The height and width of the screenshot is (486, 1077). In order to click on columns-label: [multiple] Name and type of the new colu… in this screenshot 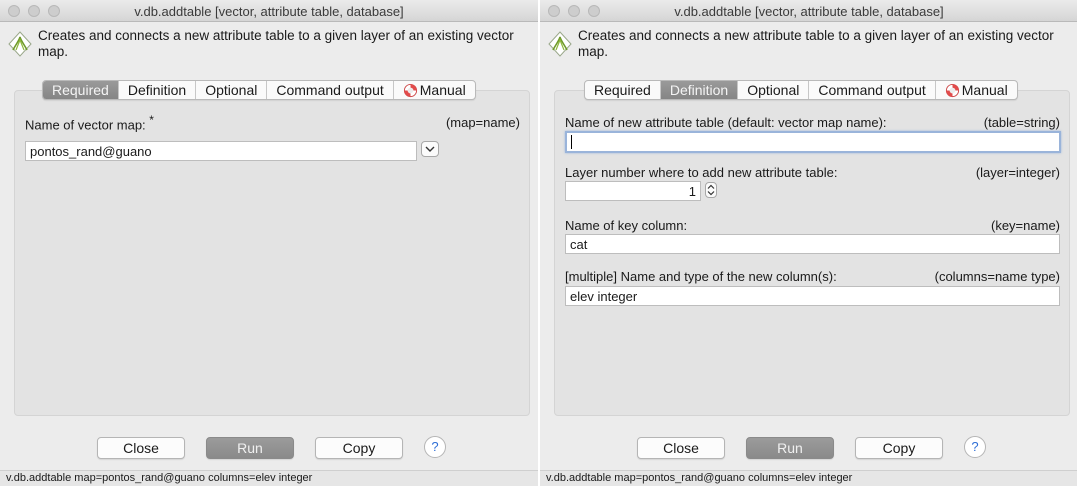, I will do `click(701, 276)`.